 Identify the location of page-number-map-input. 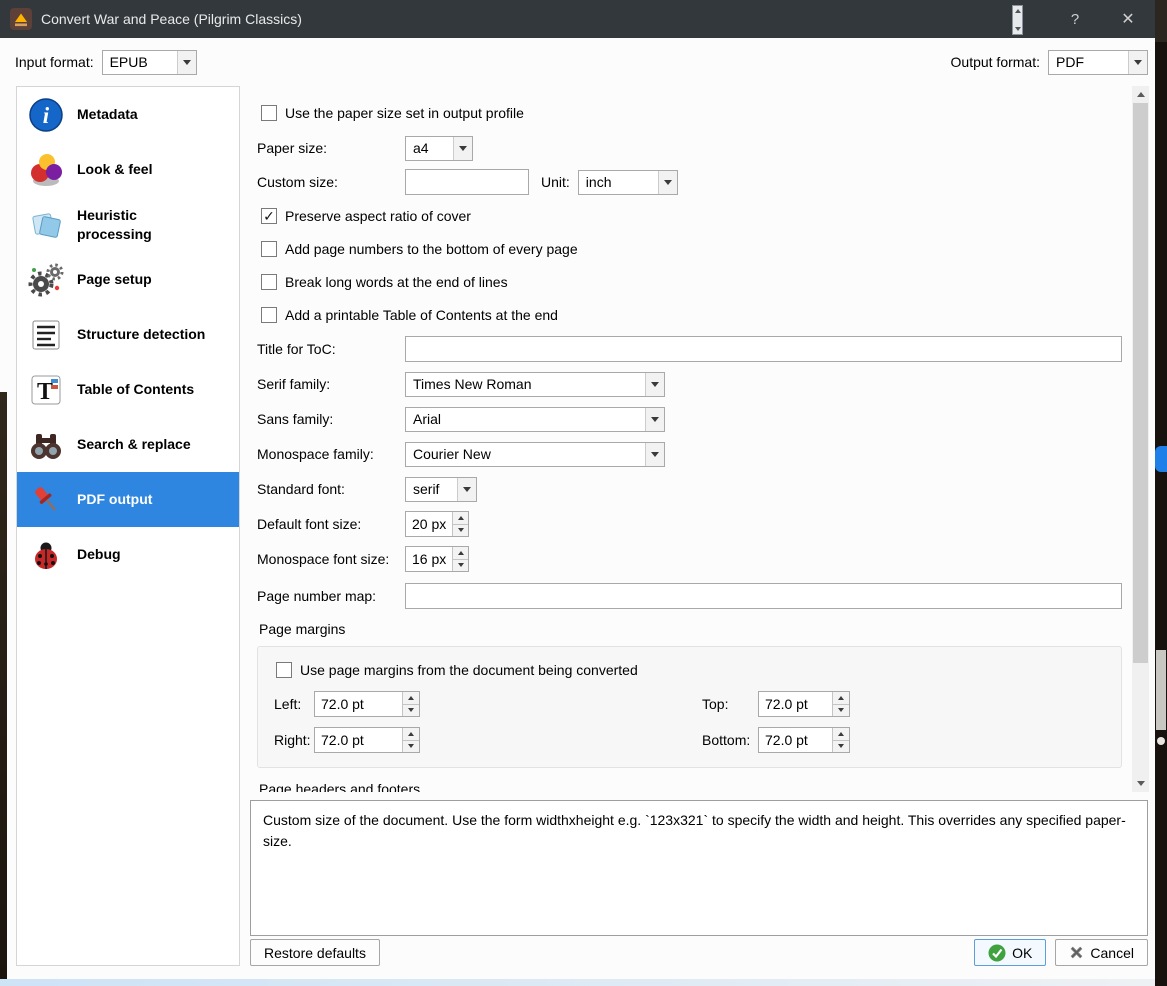
(763, 596).